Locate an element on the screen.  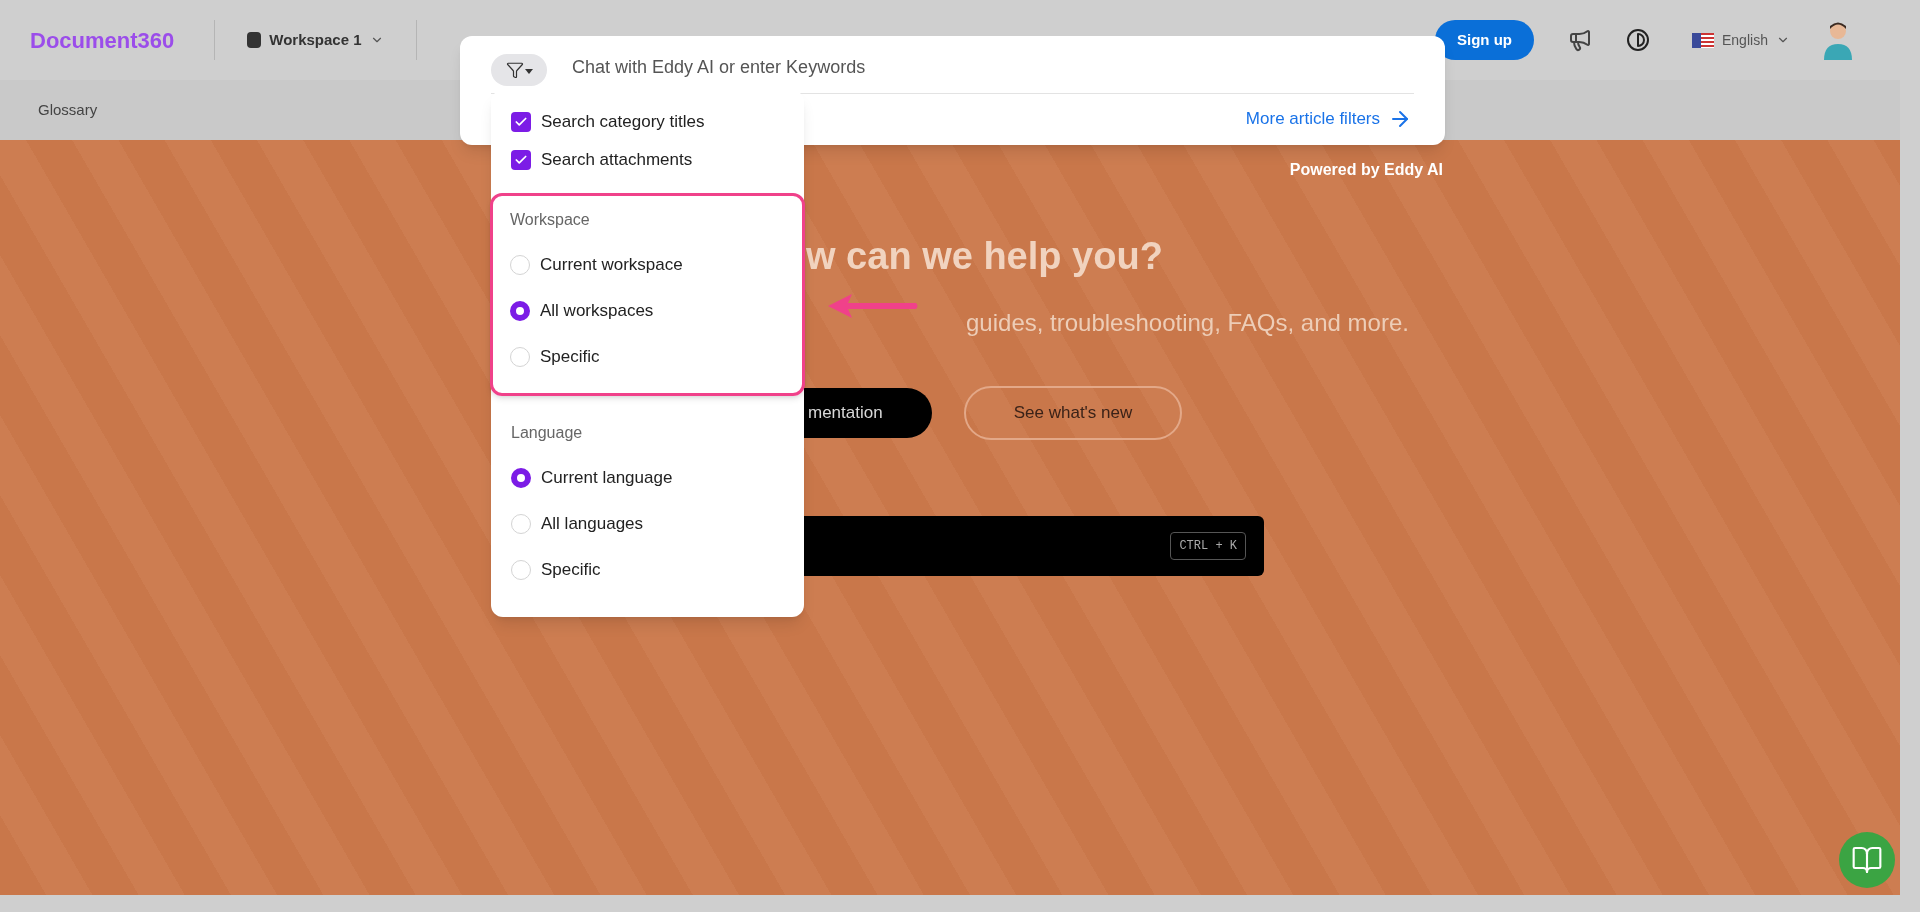
search-input: Chat with Eddy AI or enter Keywords is located at coordinates (993, 67).